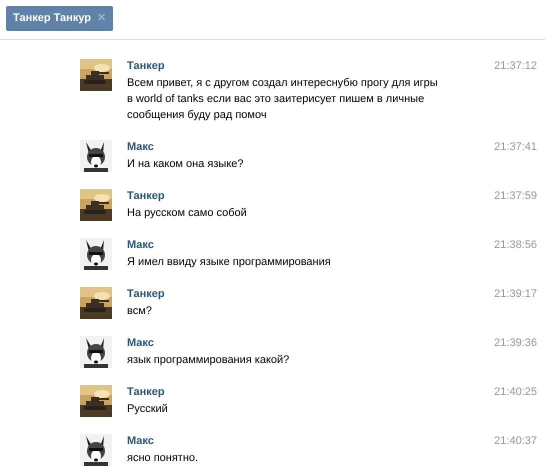  Describe the element at coordinates (185, 164) in the screenshot. I see `message-text: И на каком она языке?` at that location.